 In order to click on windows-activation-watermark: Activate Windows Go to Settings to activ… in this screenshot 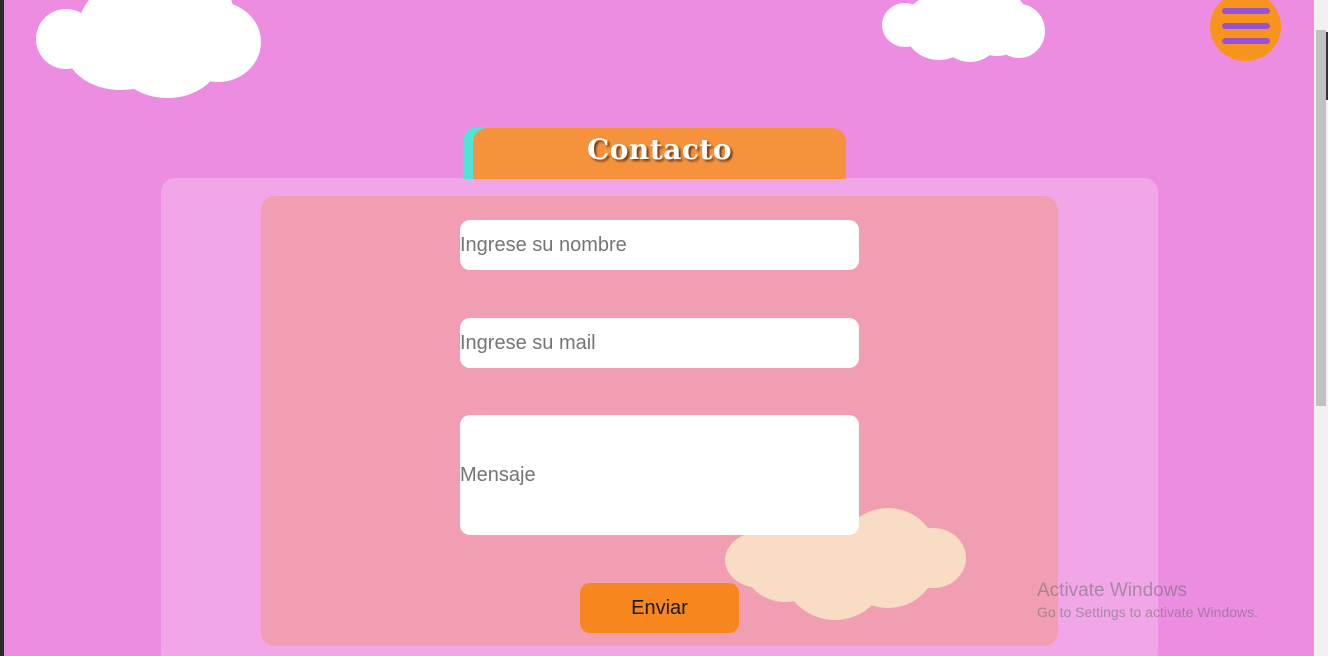, I will do `click(1147, 600)`.